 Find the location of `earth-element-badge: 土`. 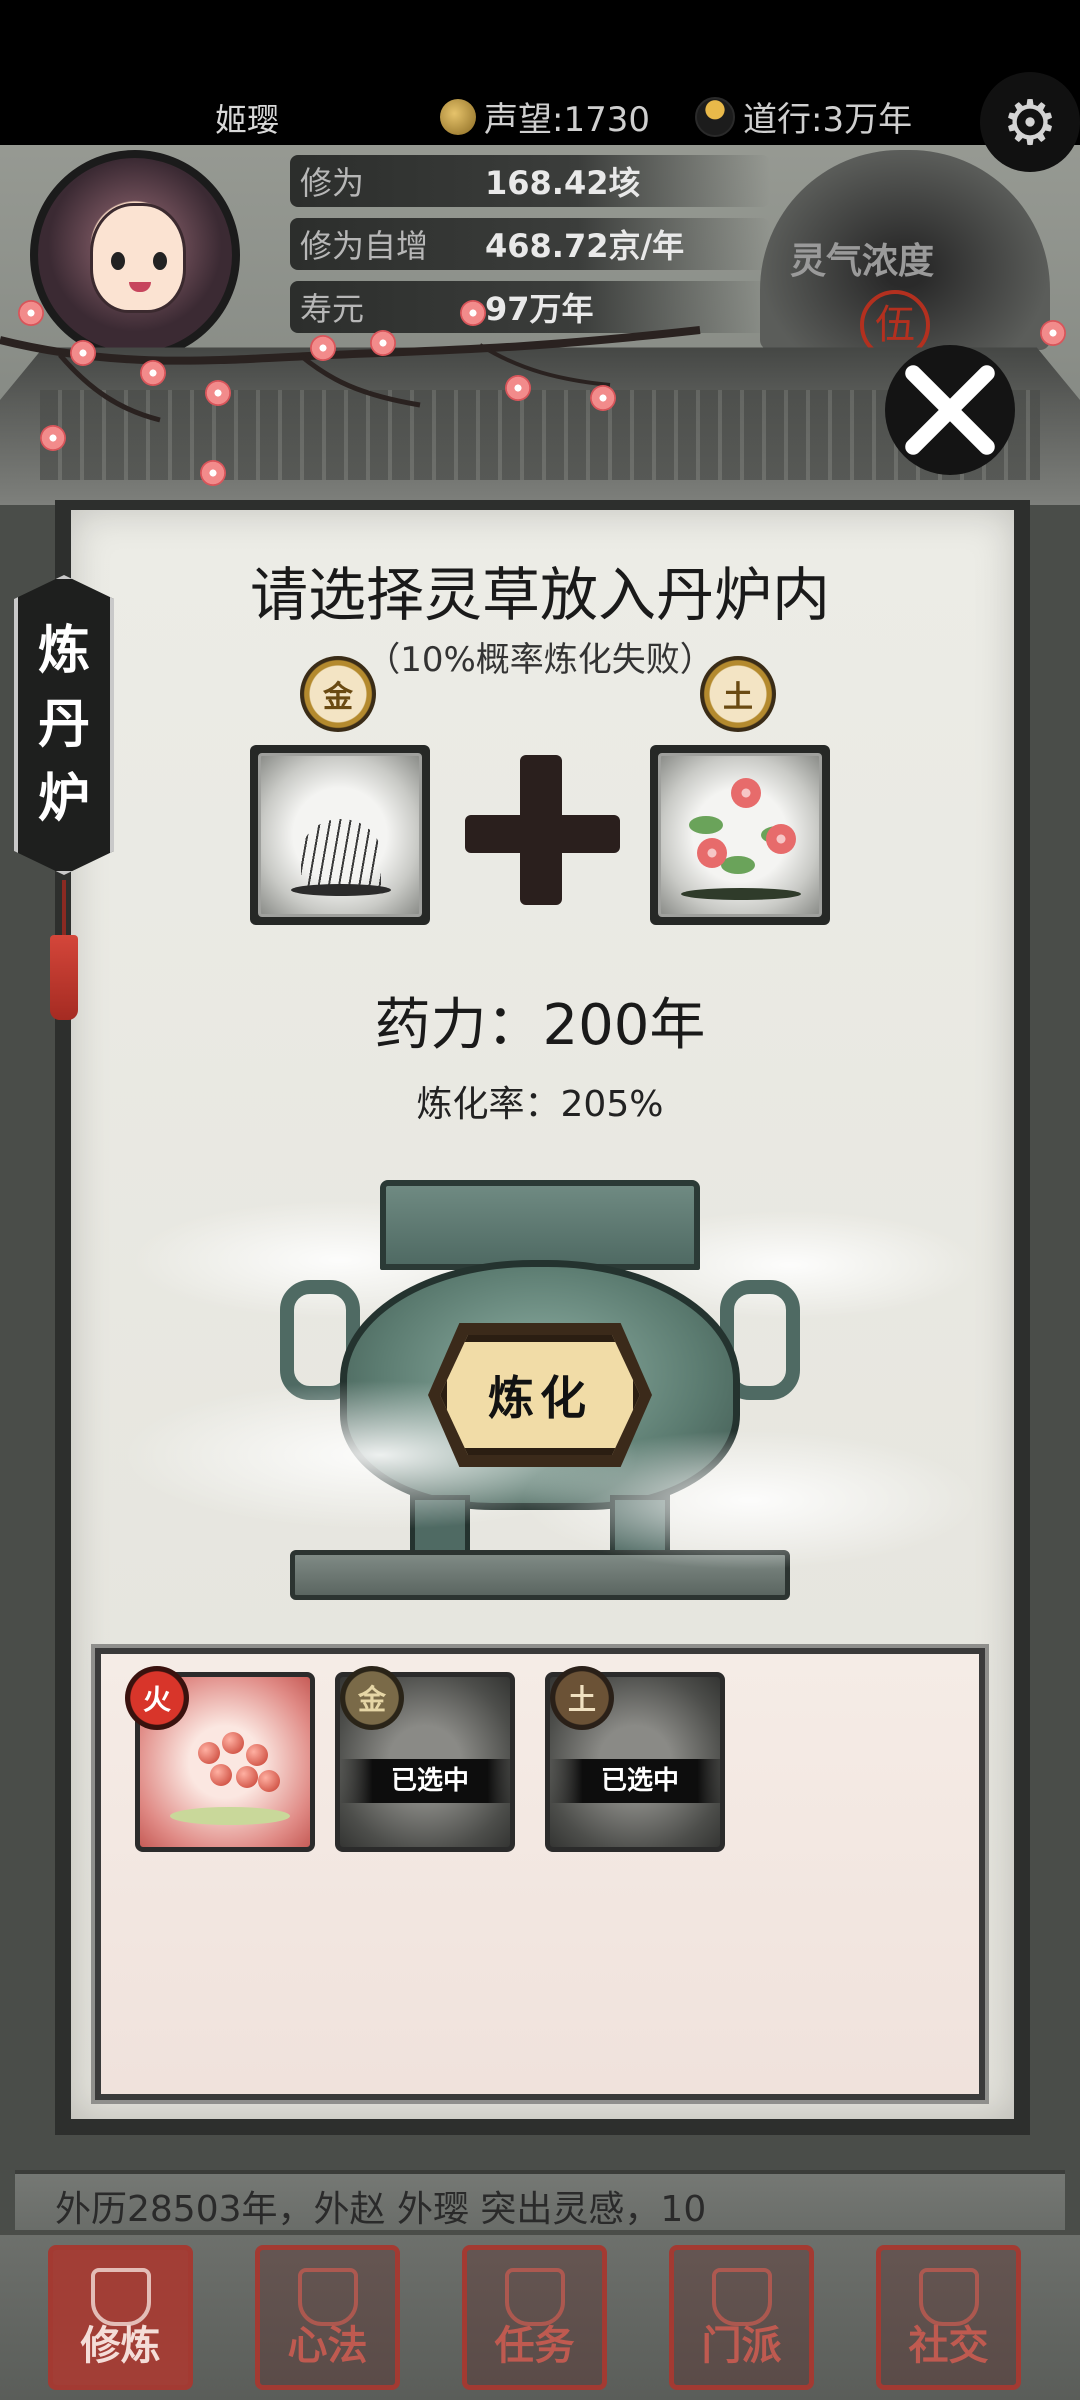

earth-element-badge: 土 is located at coordinates (738, 694).